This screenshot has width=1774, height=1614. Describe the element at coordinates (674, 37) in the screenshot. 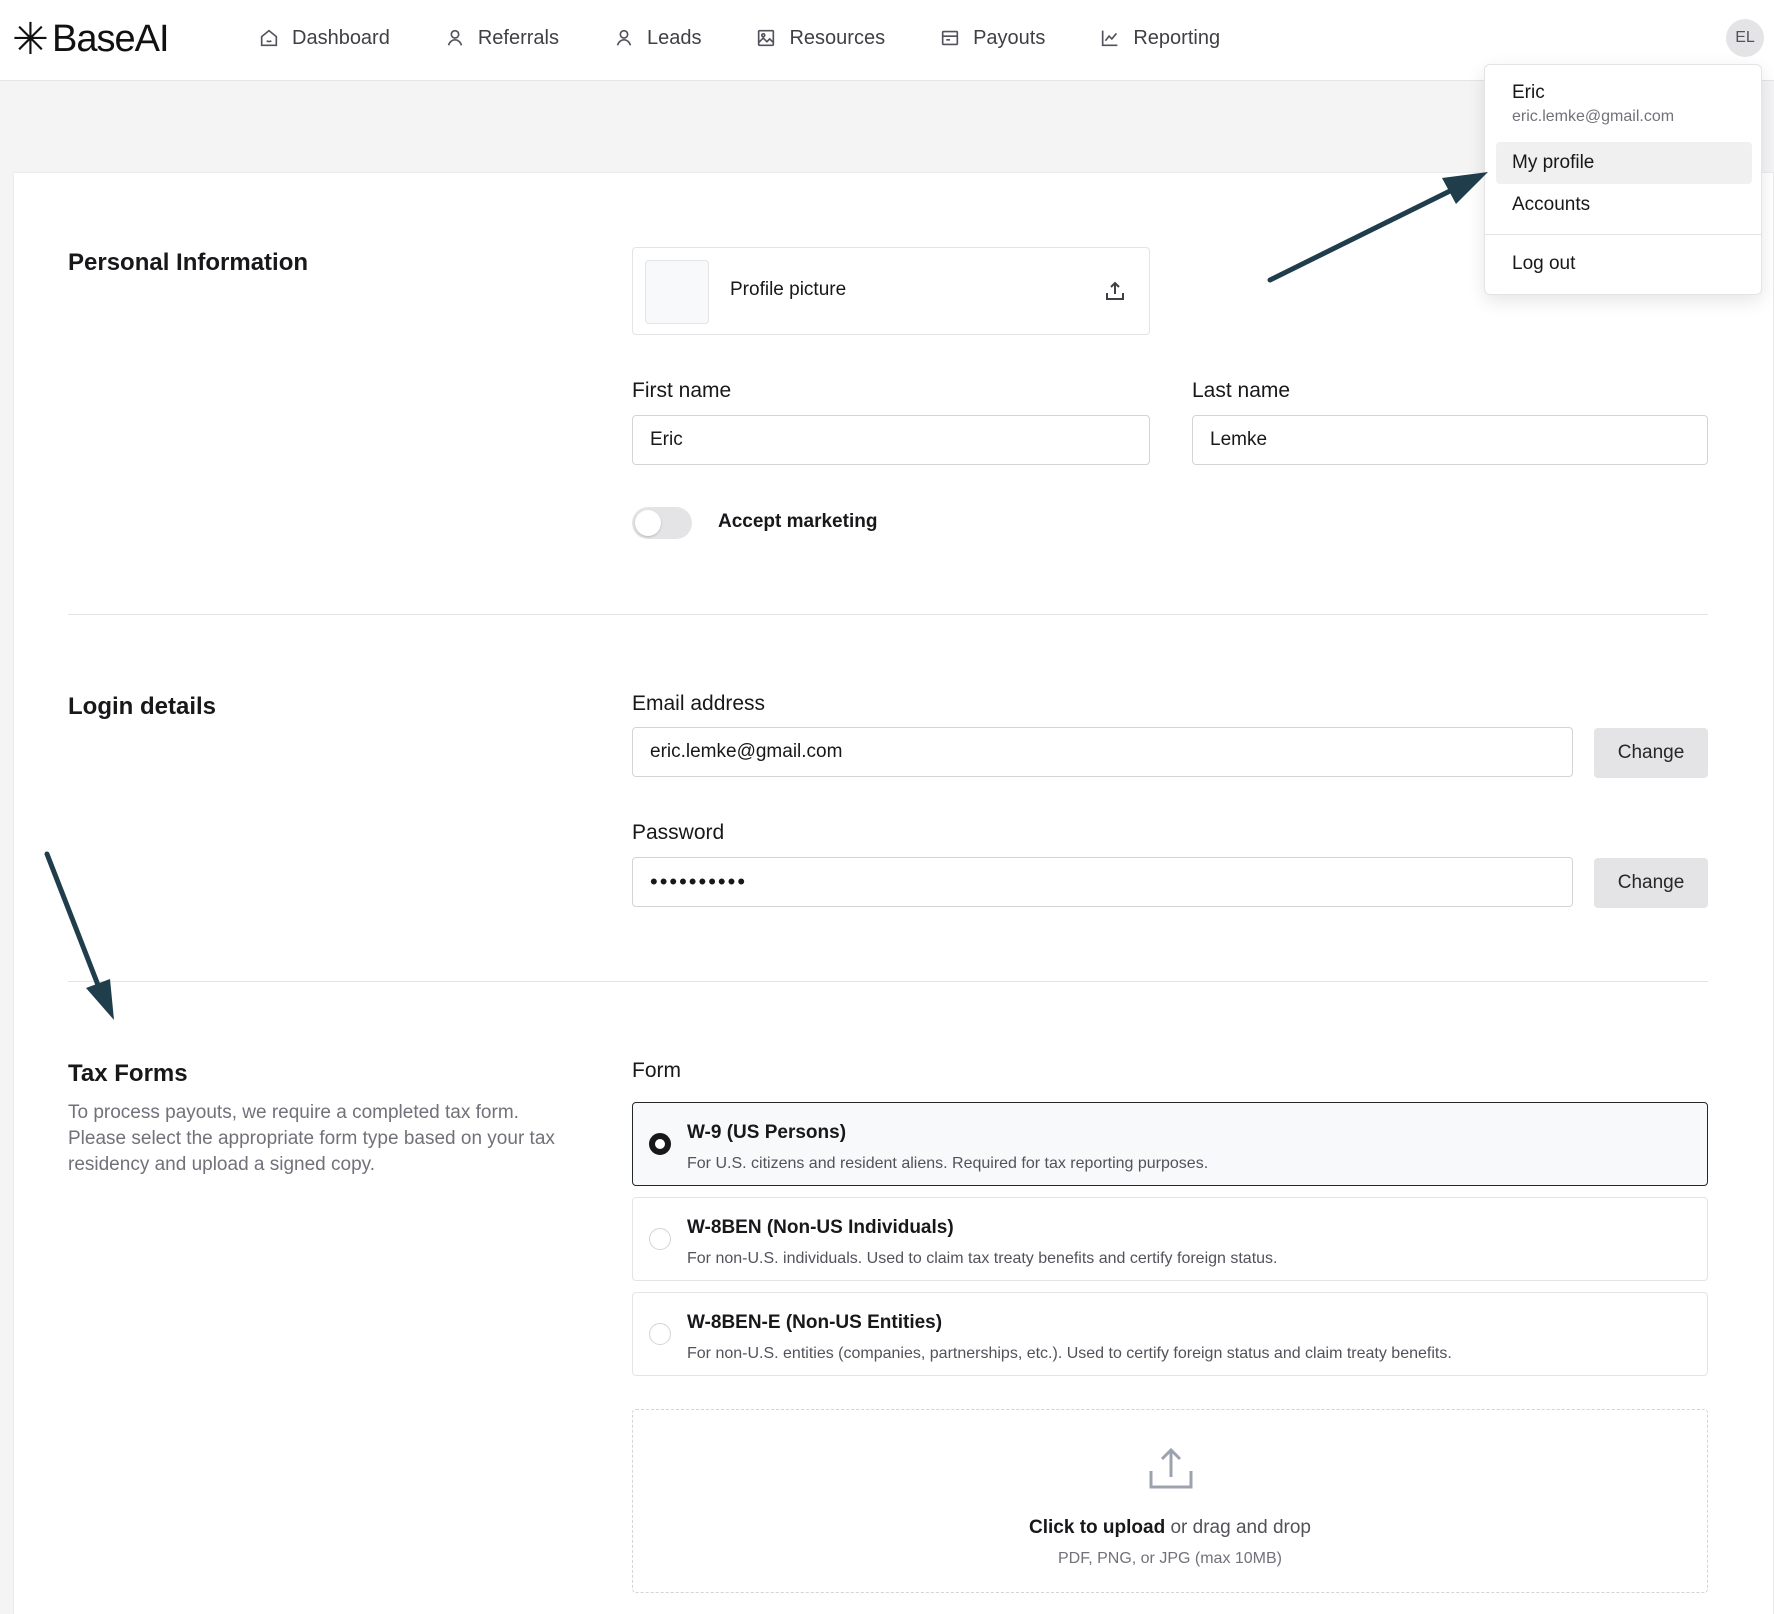

I see `nav-label: Leads` at that location.